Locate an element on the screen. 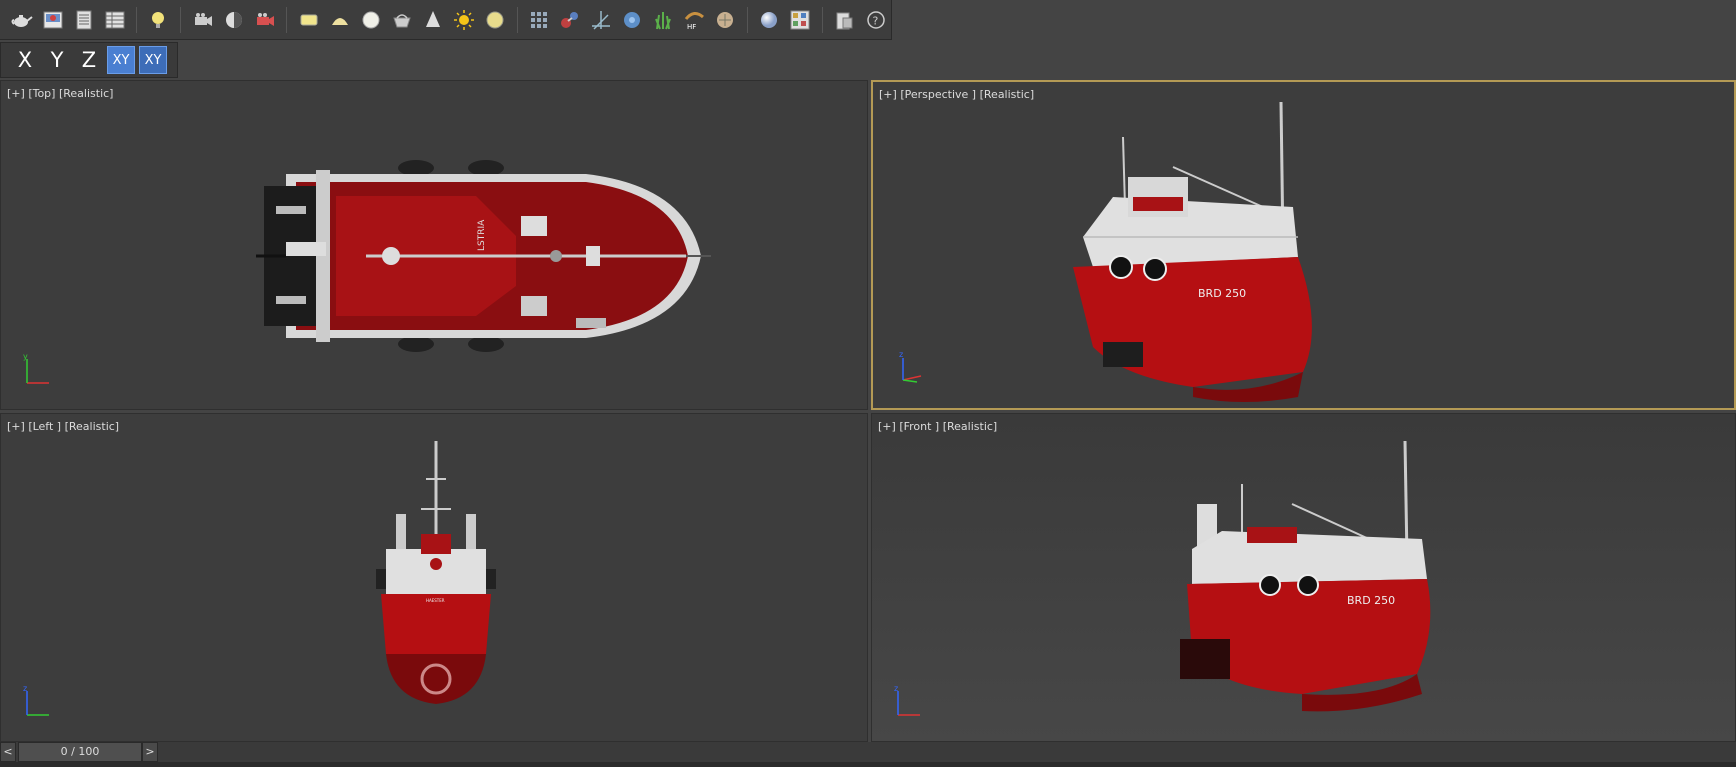 This screenshot has width=1736, height=767. axis-xy-button: XY is located at coordinates (121, 60).